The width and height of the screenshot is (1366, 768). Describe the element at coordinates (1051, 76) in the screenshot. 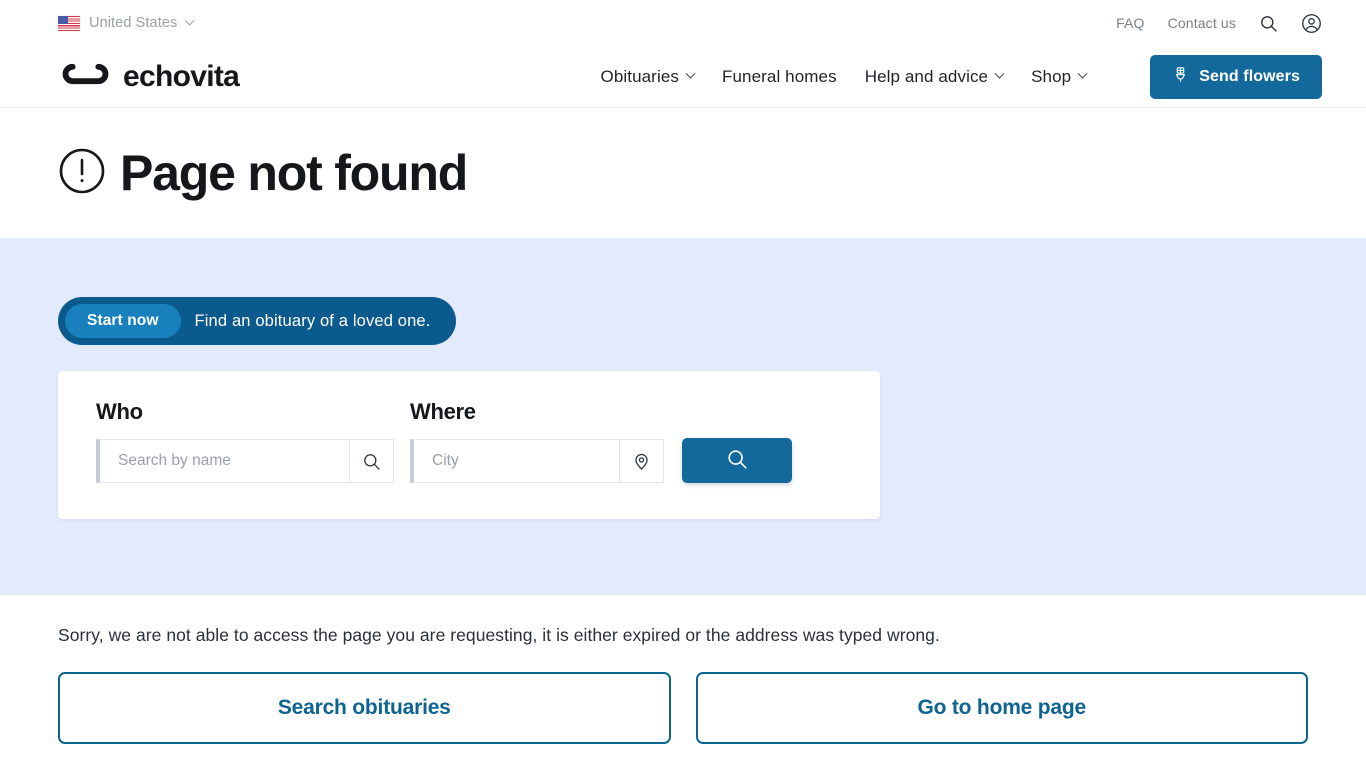

I see `nav-label-shop: Shop` at that location.